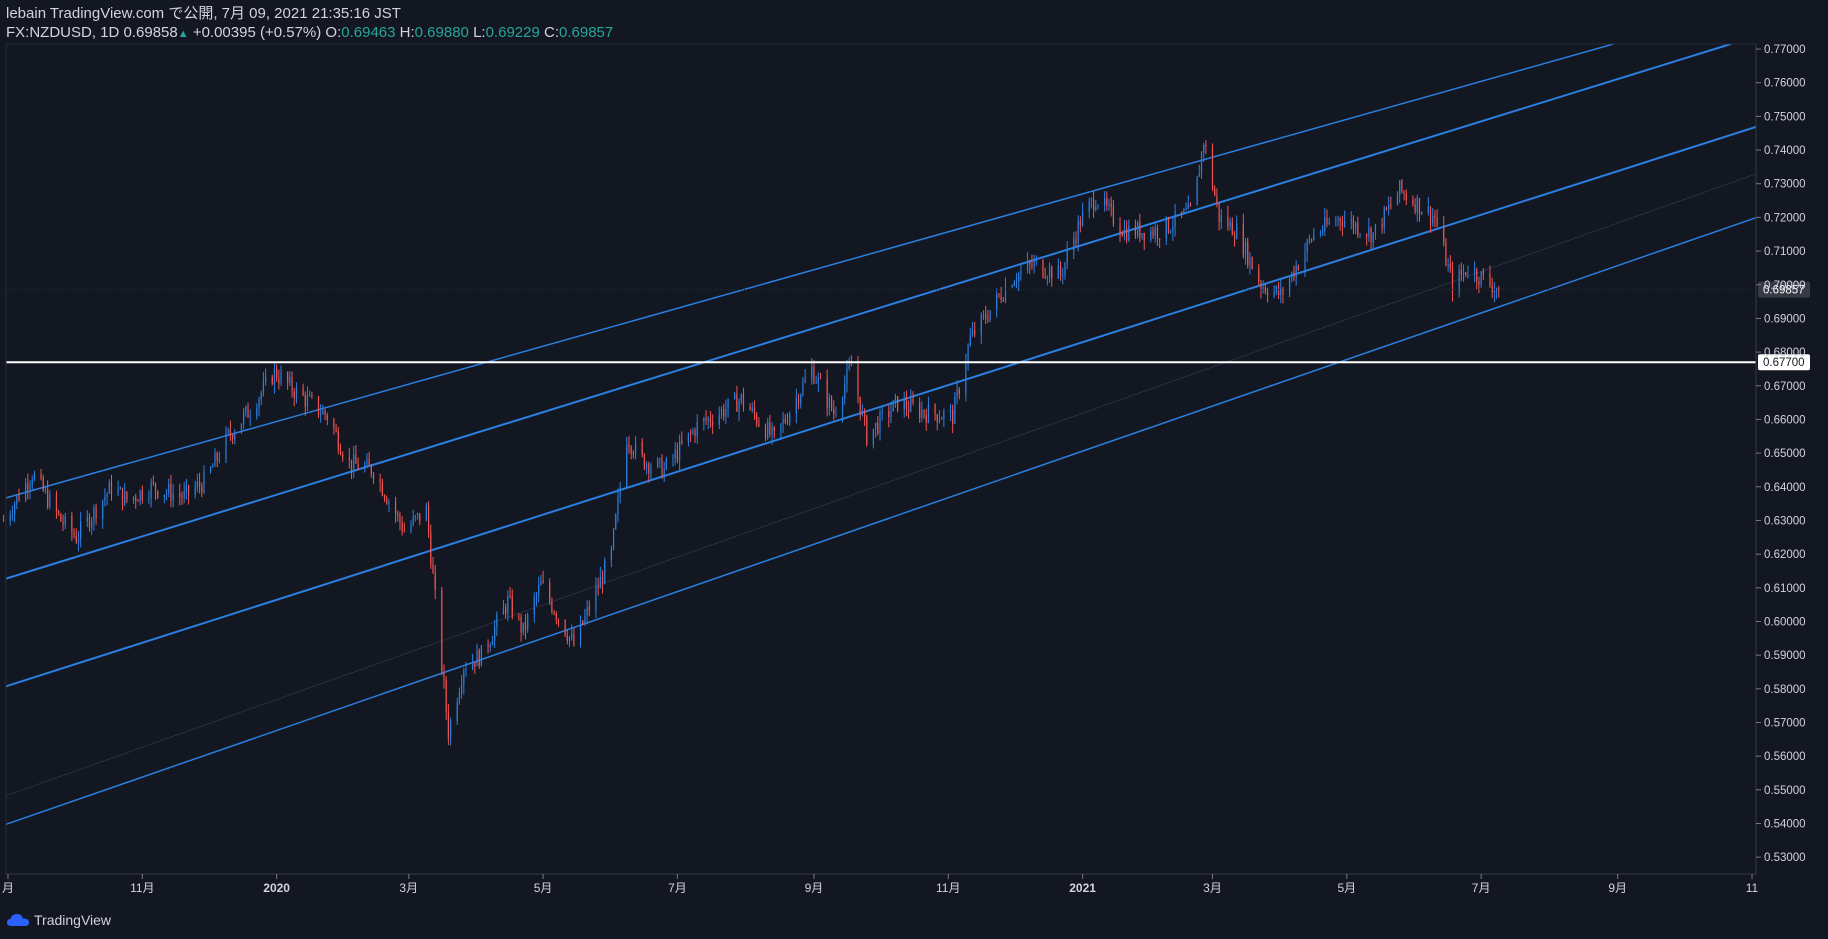  I want to click on tradingview-brand: TradingView, so click(72, 920).